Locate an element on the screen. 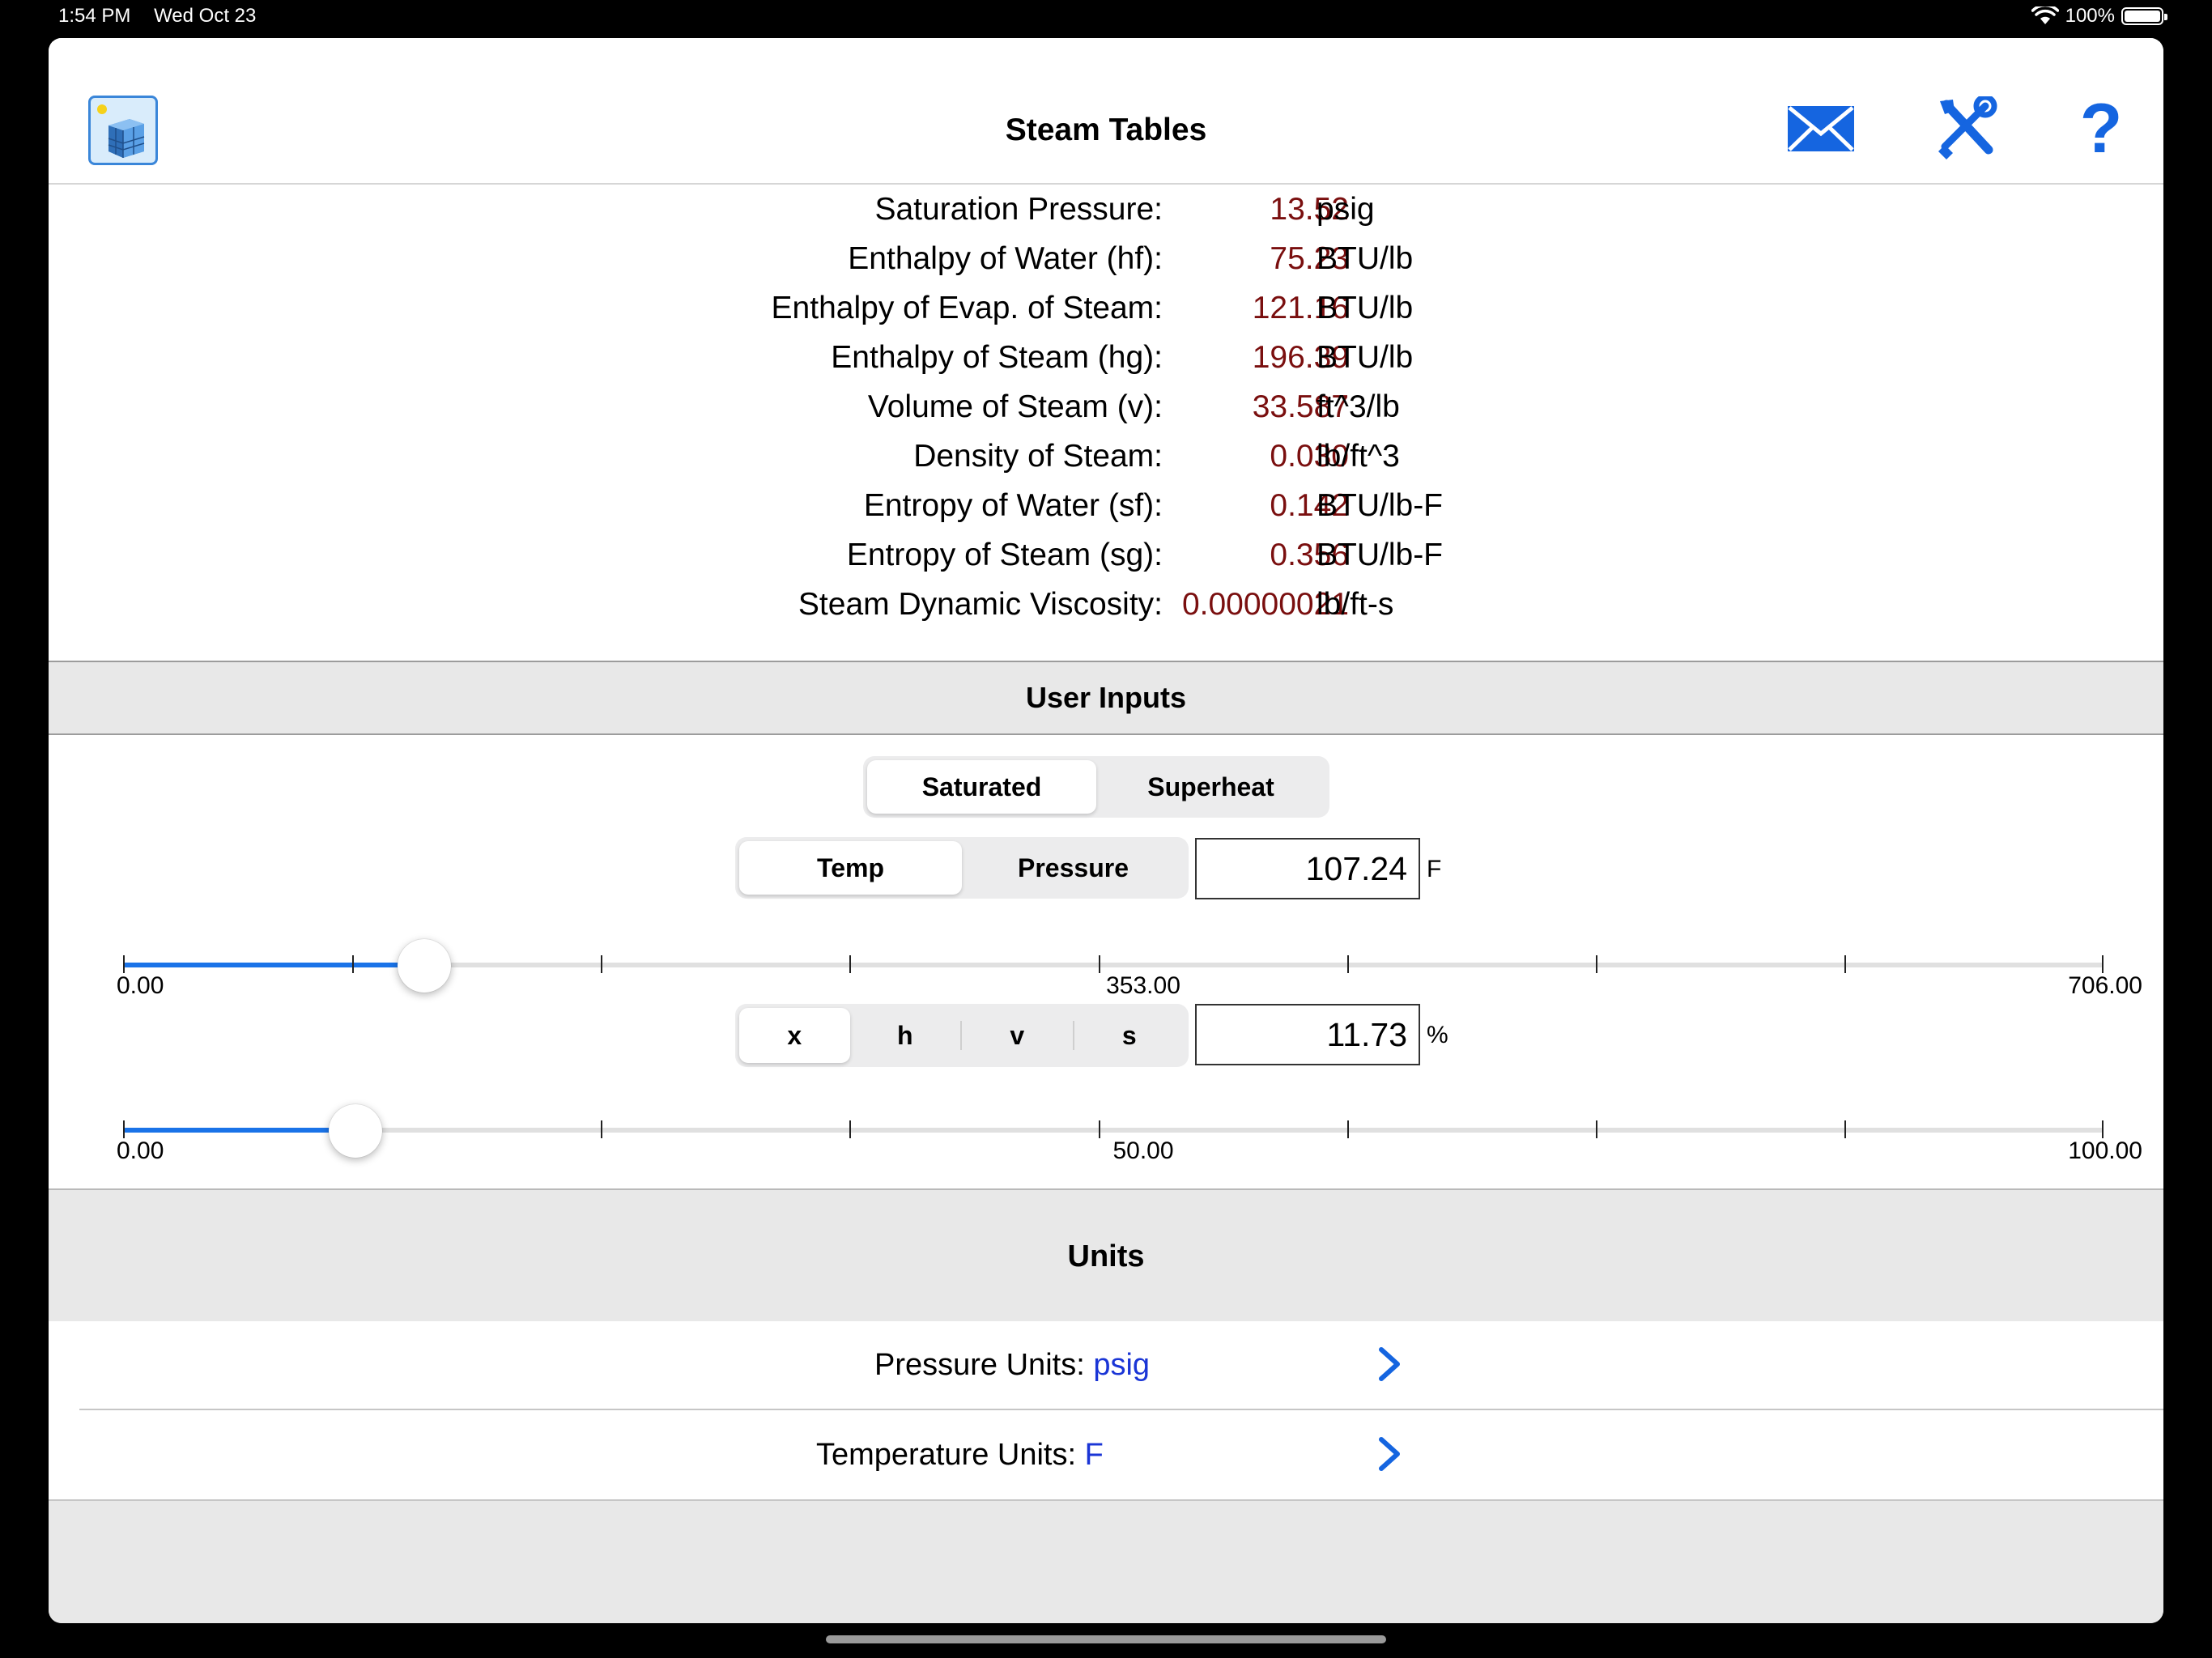 The width and height of the screenshot is (2212, 1658). mail-icon is located at coordinates (1821, 128).